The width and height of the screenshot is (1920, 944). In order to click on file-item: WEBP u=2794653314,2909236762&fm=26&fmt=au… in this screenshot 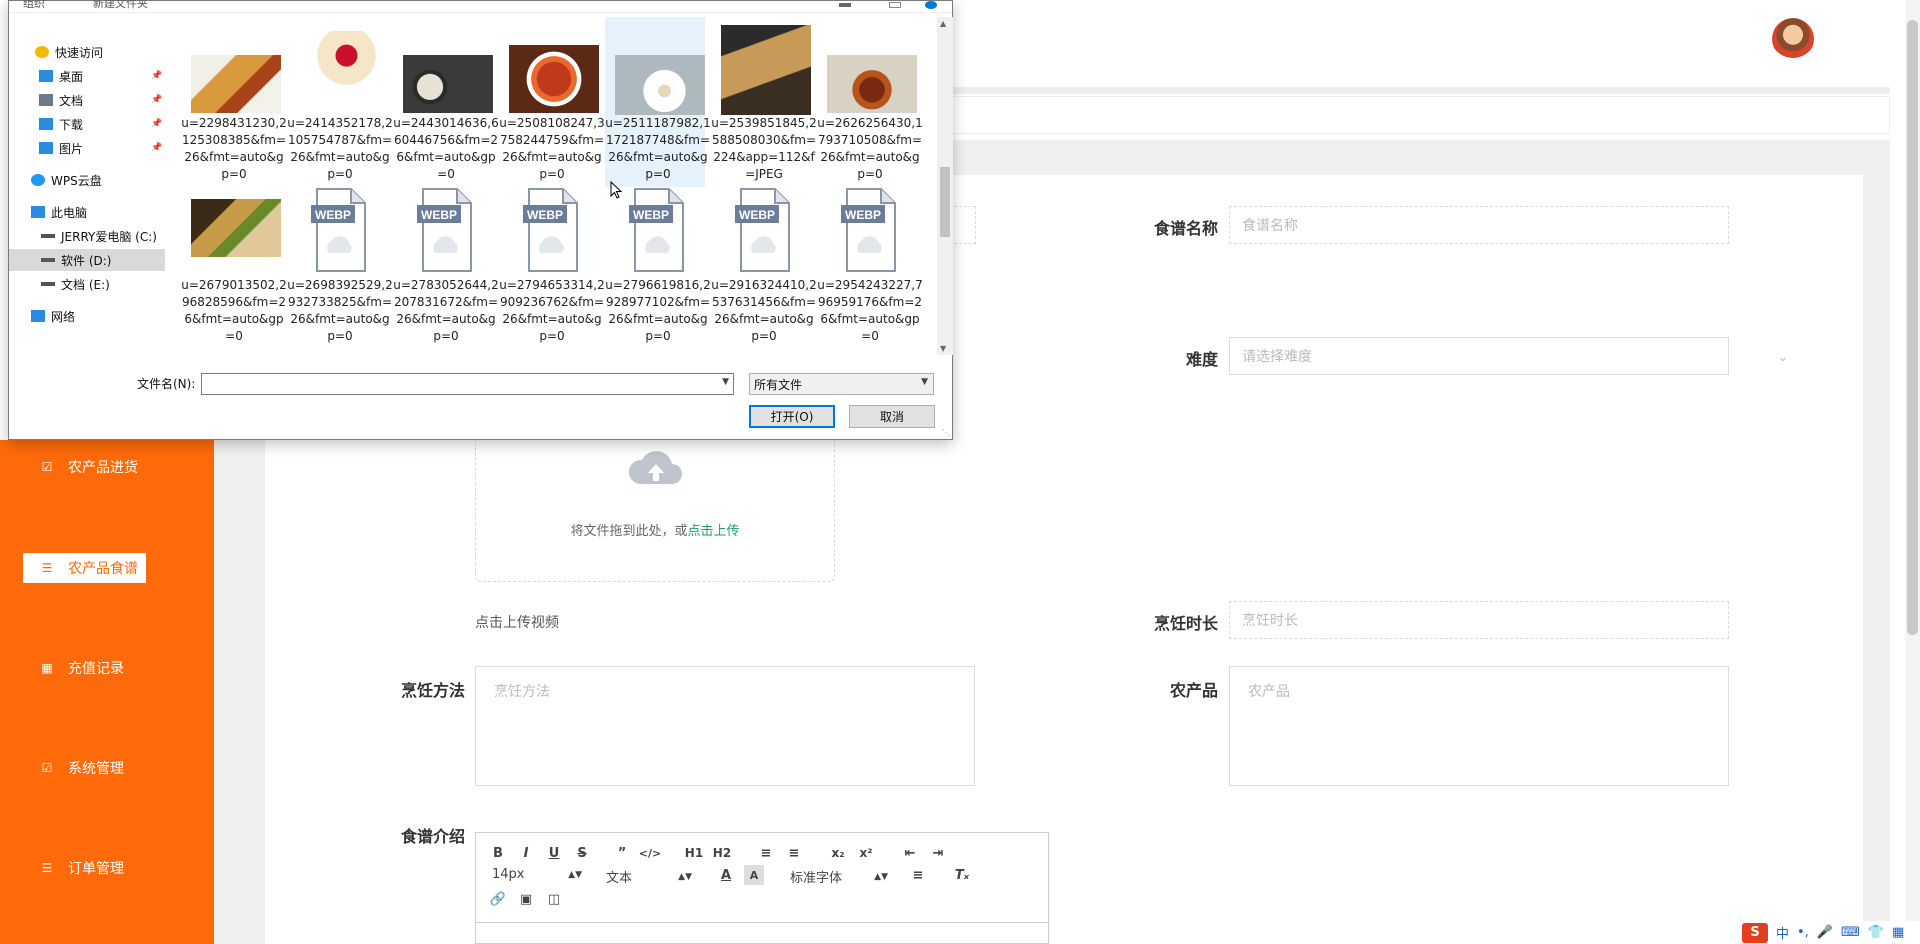, I will do `click(552, 271)`.